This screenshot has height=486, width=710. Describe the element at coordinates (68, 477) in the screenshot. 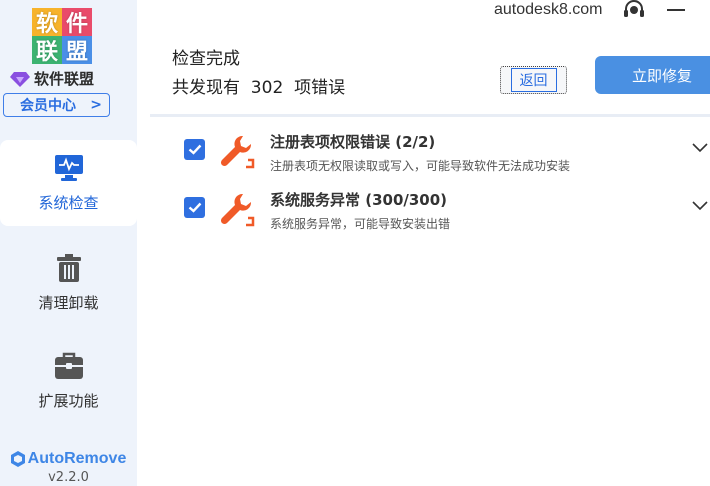

I see `version-label: v2.2.0` at that location.